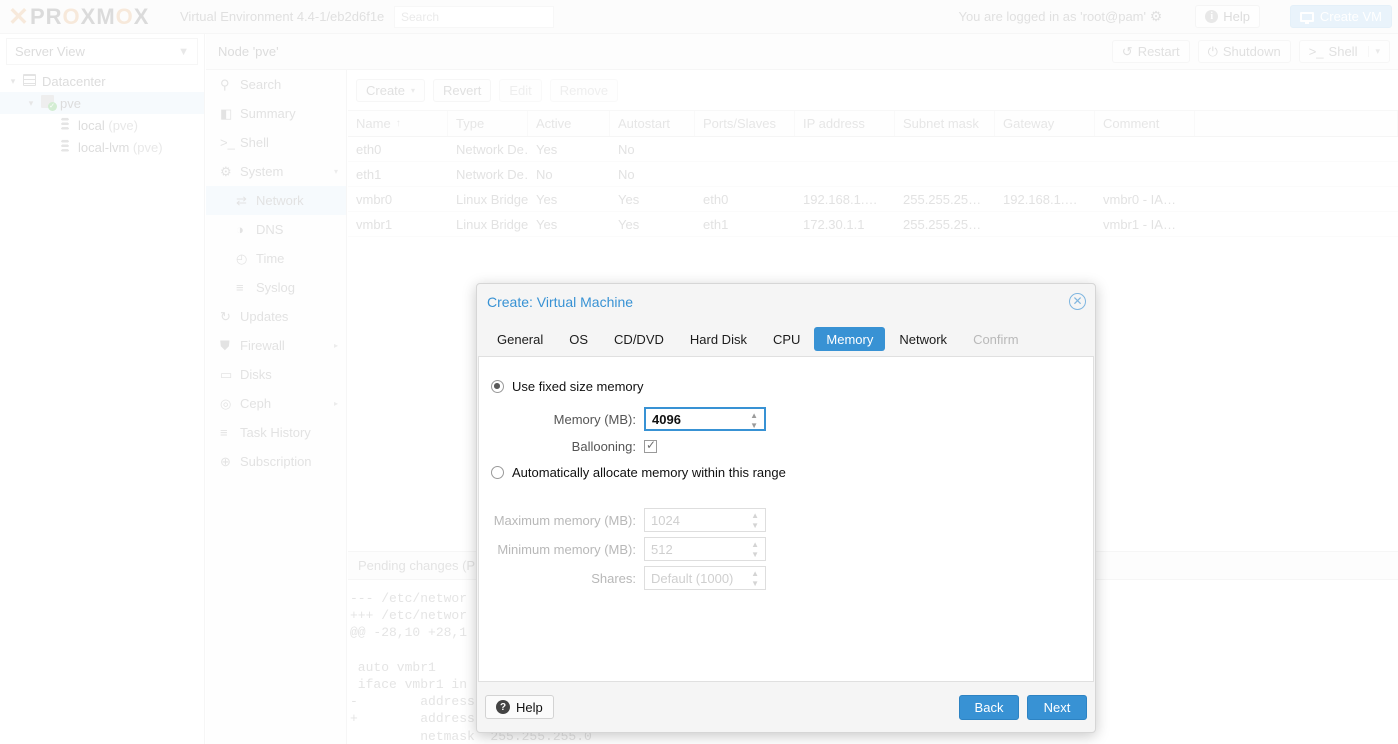  What do you see at coordinates (639, 339) in the screenshot?
I see `tab-cd-dvd: CD/DVD` at bounding box center [639, 339].